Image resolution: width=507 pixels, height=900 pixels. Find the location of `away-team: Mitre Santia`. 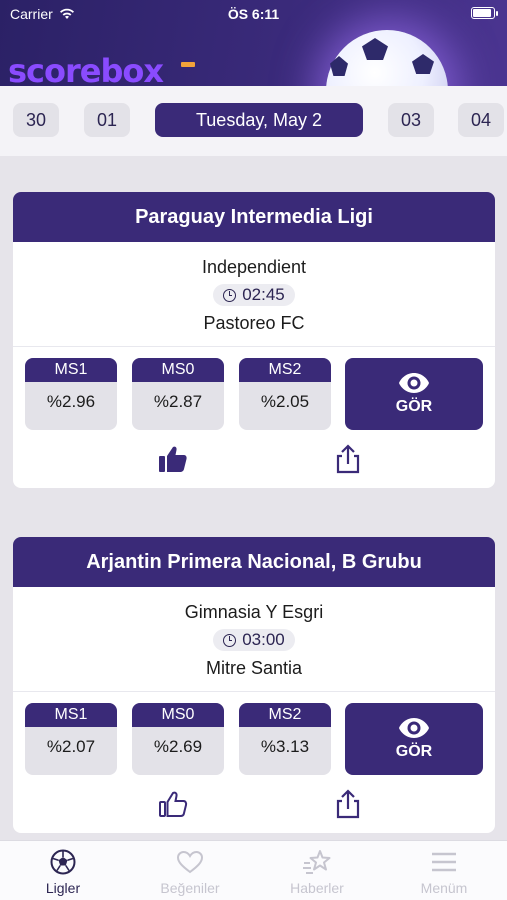

away-team: Mitre Santia is located at coordinates (254, 668).